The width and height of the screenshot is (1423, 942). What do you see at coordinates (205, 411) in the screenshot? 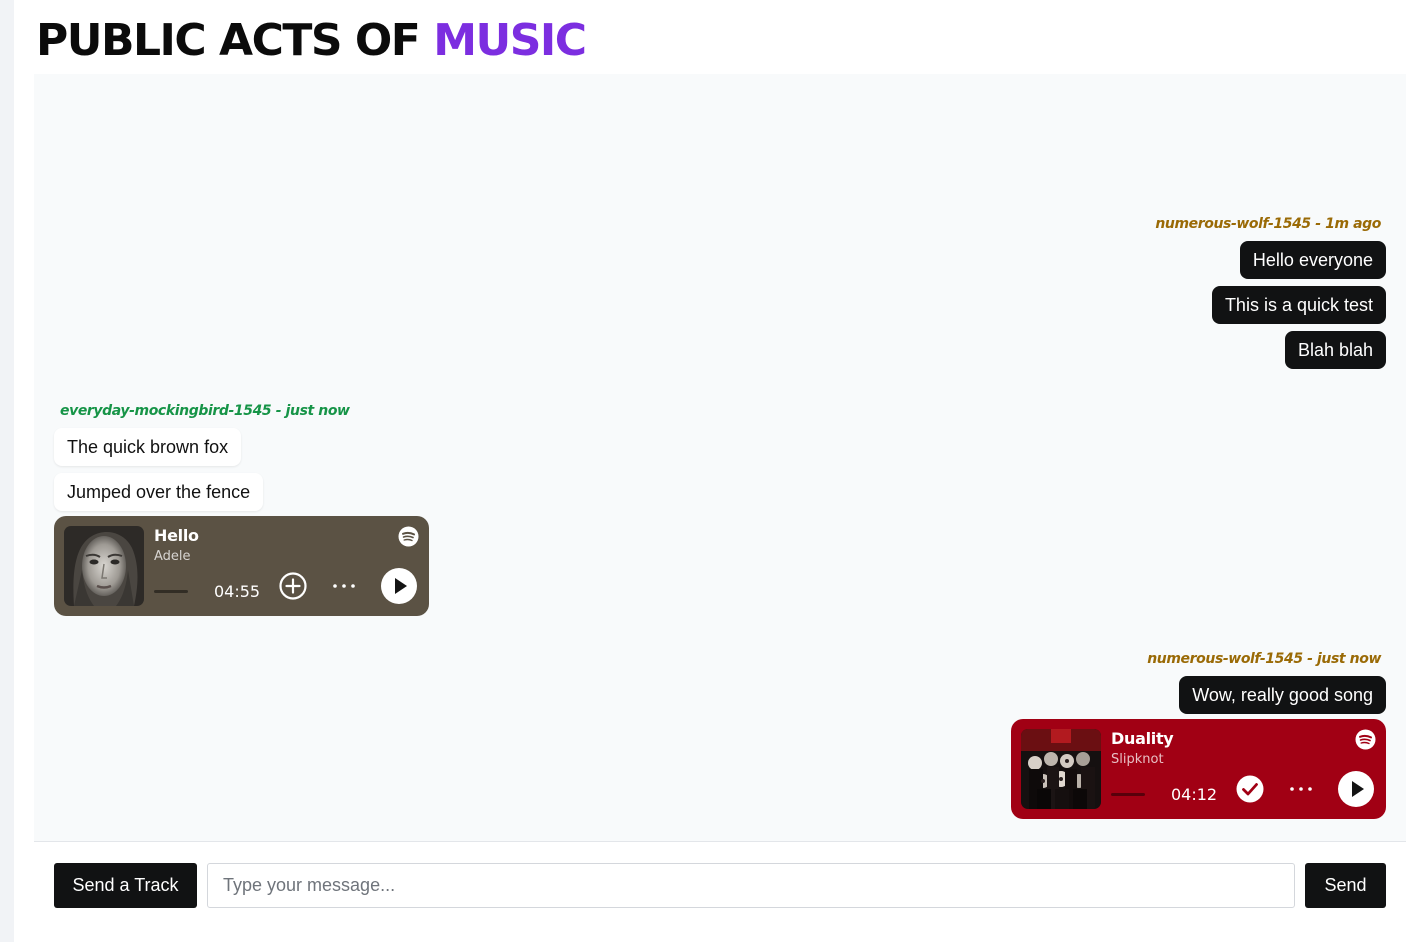
I see `message-meta: everyday-mockingbird-1545 - just now` at bounding box center [205, 411].